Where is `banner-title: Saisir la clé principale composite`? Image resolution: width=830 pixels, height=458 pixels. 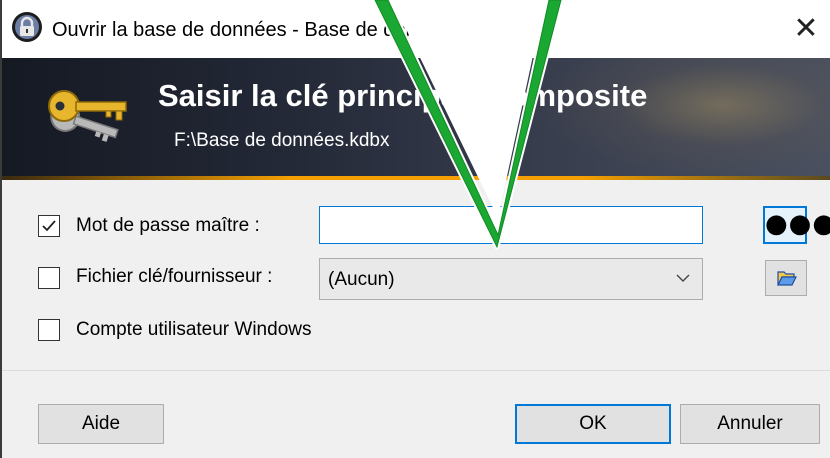 banner-title: Saisir la clé principale composite is located at coordinates (403, 95).